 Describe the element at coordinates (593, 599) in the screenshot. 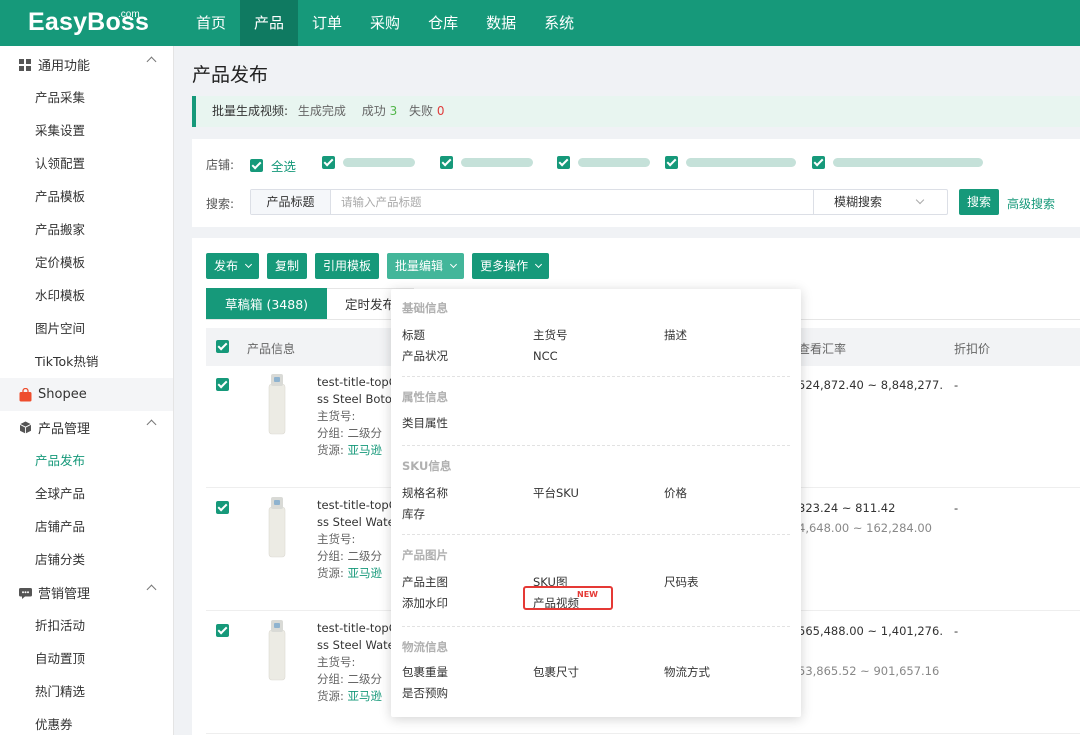

I see `menu-item-product-video: NEW 产品视频` at that location.